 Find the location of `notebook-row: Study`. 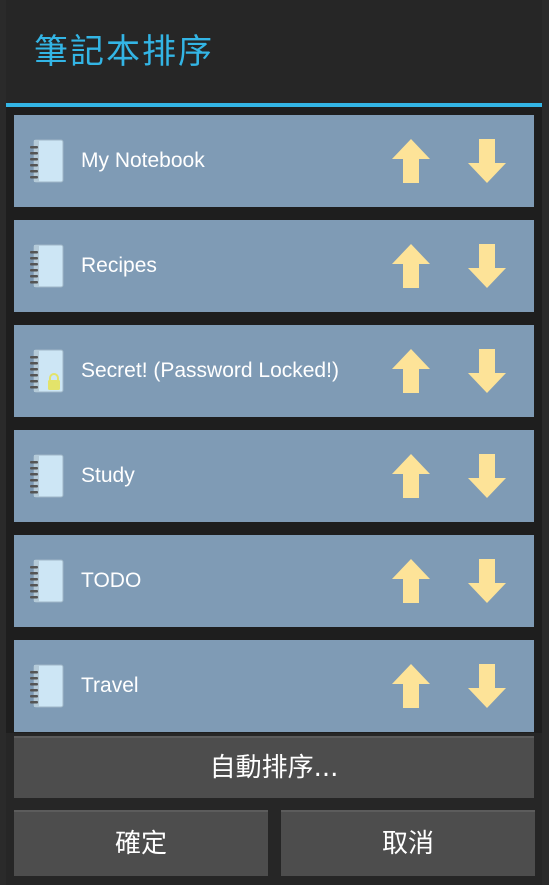

notebook-row: Study is located at coordinates (274, 476).